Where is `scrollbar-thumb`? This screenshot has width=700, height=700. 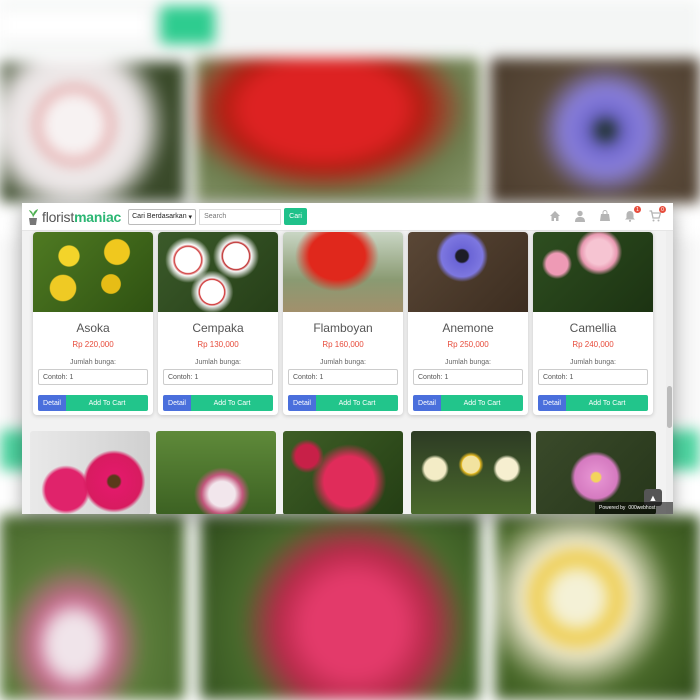
scrollbar-thumb is located at coordinates (669, 407).